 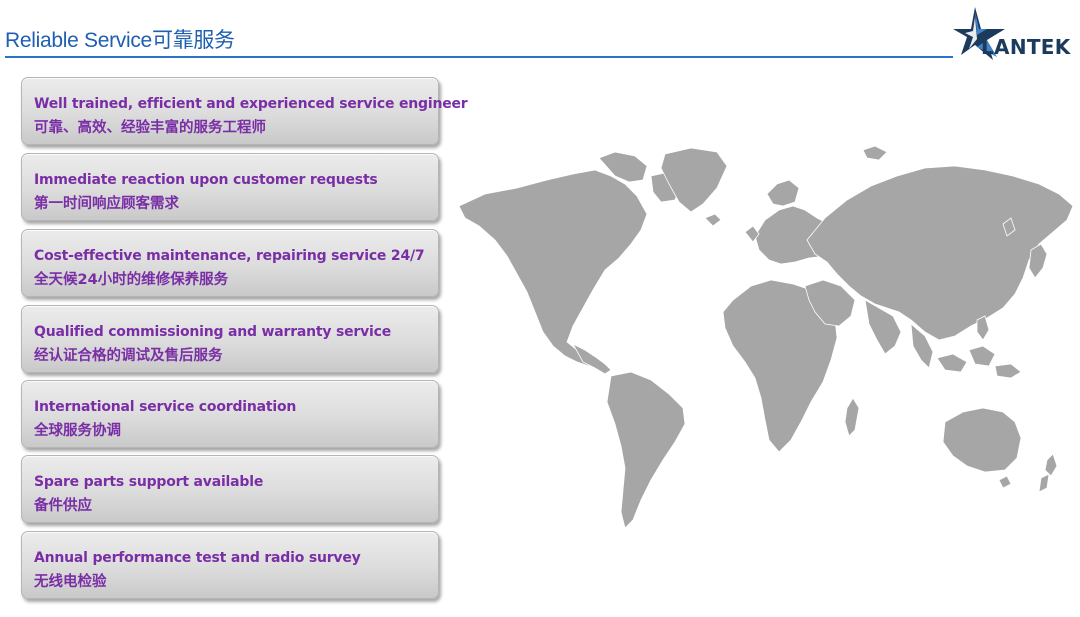 What do you see at coordinates (63, 506) in the screenshot?
I see `service-title-zh: 备件供应` at bounding box center [63, 506].